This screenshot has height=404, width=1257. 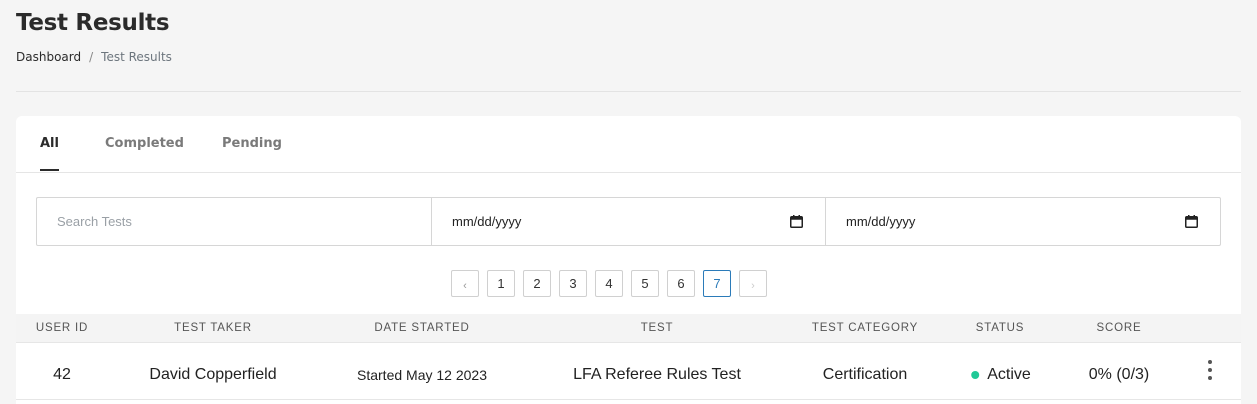 I want to click on status-dot-icon, so click(x=975, y=374).